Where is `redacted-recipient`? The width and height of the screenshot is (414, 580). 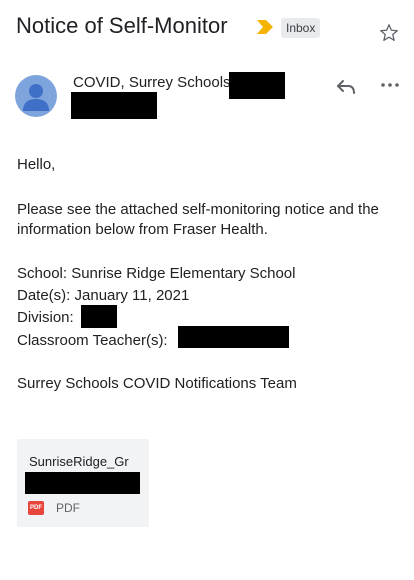 redacted-recipient is located at coordinates (114, 105).